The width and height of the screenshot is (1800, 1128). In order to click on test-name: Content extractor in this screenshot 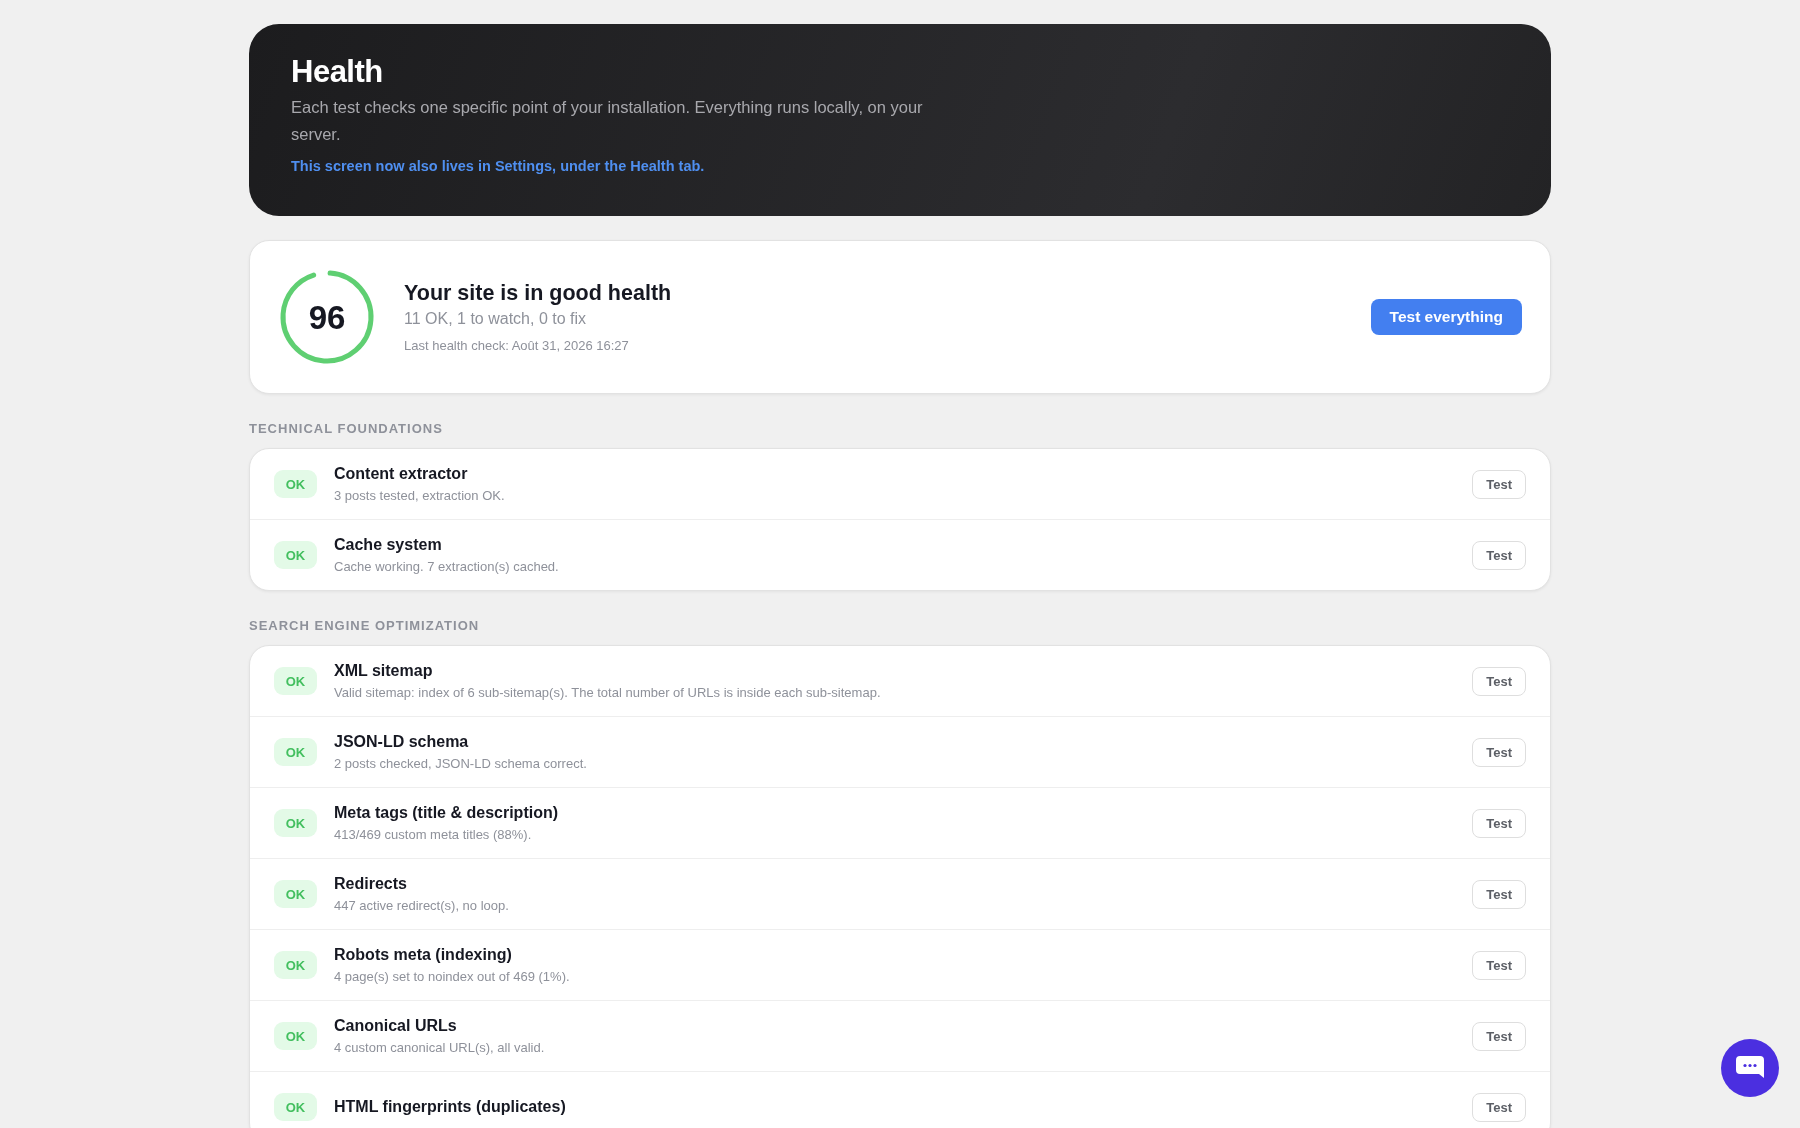, I will do `click(401, 474)`.